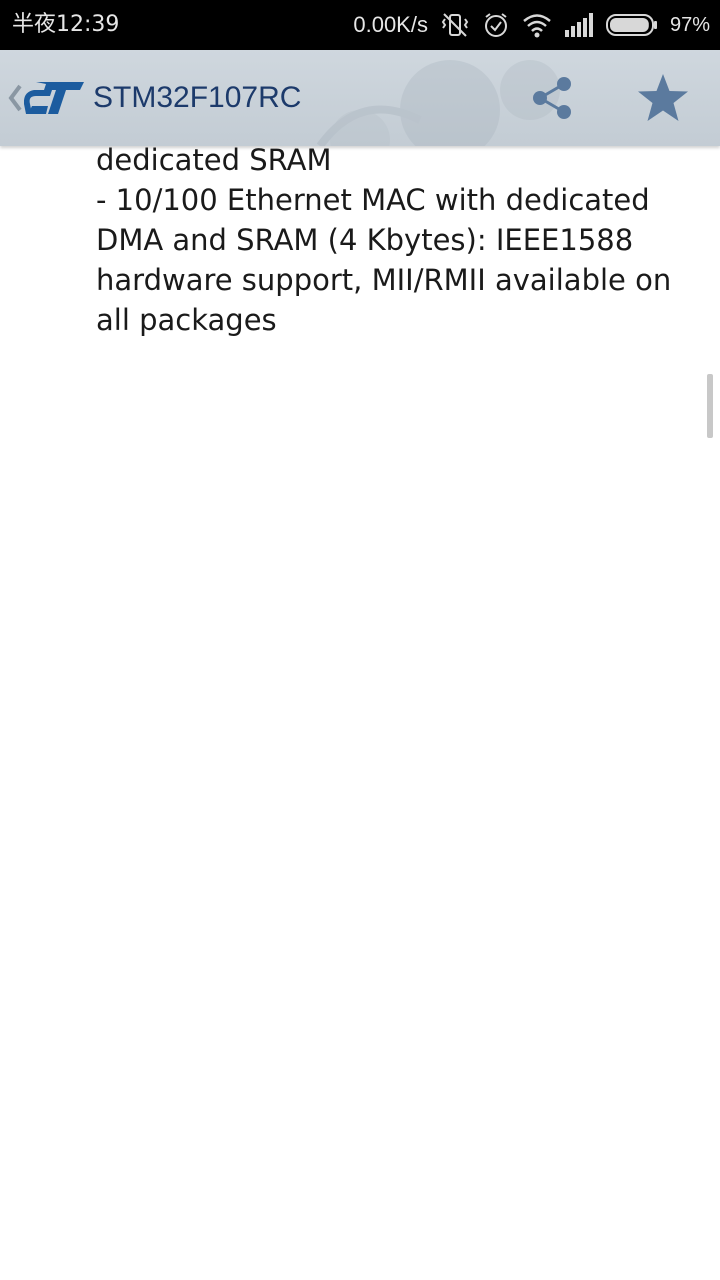 The width and height of the screenshot is (720, 1280). What do you see at coordinates (455, 25) in the screenshot?
I see `vibrate-off-icon` at bounding box center [455, 25].